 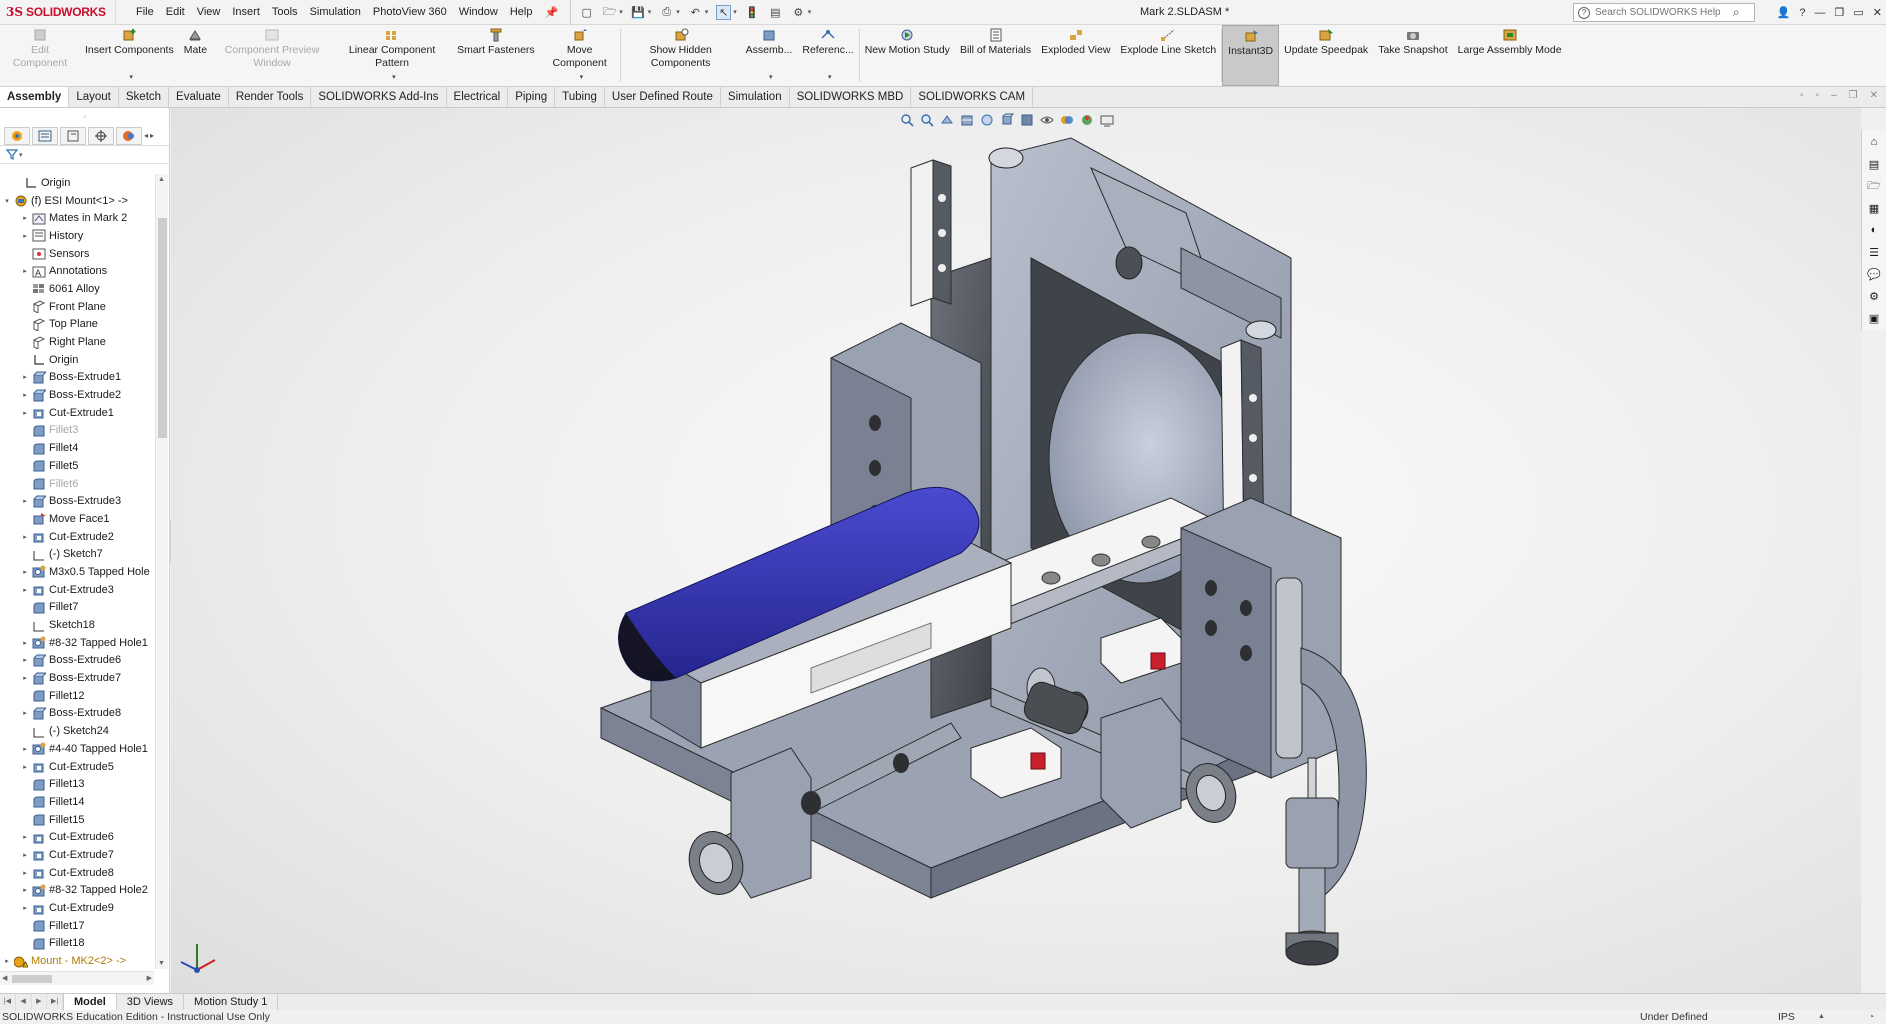 What do you see at coordinates (199, 97) in the screenshot?
I see `tab-evaluate: Evaluate` at bounding box center [199, 97].